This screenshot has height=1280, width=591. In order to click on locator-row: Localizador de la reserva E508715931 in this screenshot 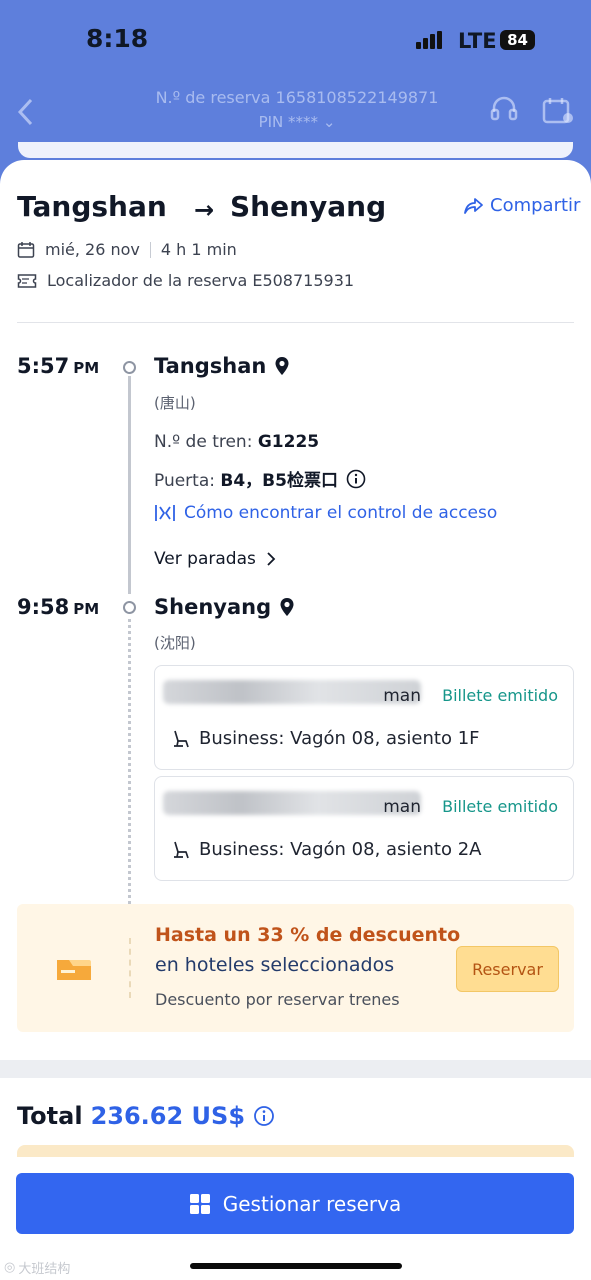, I will do `click(185, 280)`.